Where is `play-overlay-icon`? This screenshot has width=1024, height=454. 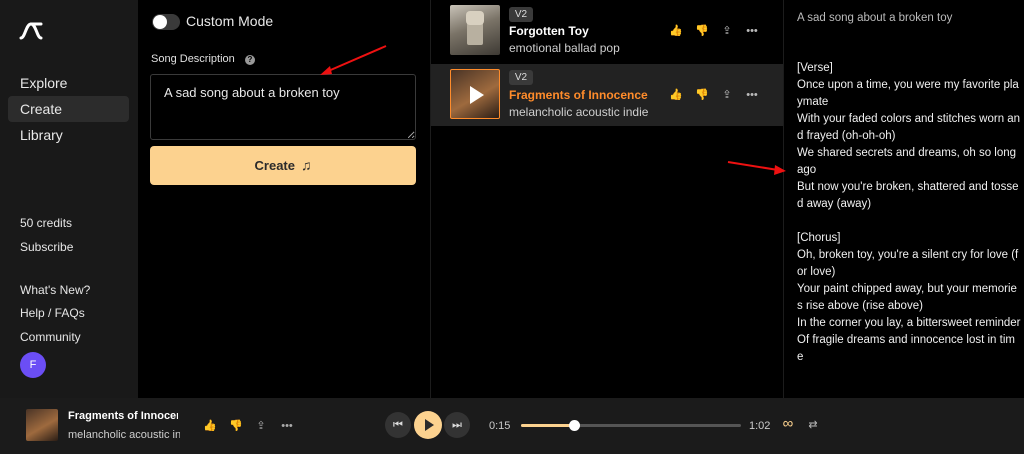 play-overlay-icon is located at coordinates (477, 95).